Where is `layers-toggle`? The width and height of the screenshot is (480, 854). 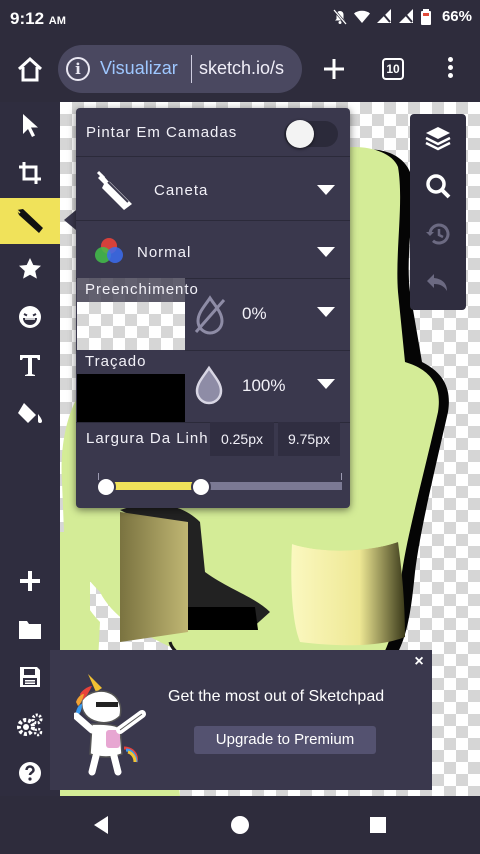 layers-toggle is located at coordinates (311, 134).